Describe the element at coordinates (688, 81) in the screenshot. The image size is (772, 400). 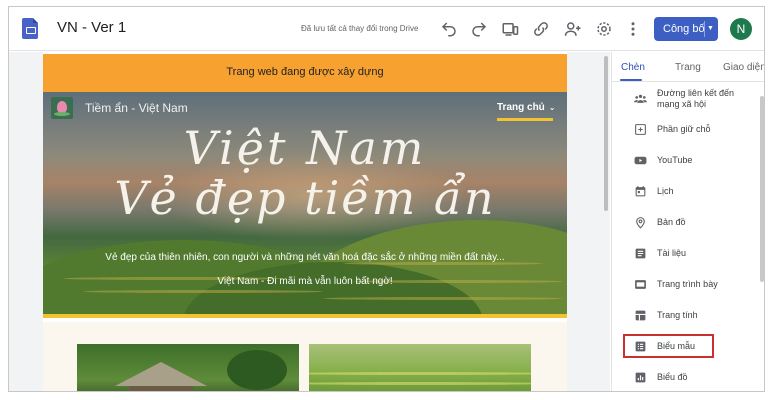
I see `tabs-divider` at that location.